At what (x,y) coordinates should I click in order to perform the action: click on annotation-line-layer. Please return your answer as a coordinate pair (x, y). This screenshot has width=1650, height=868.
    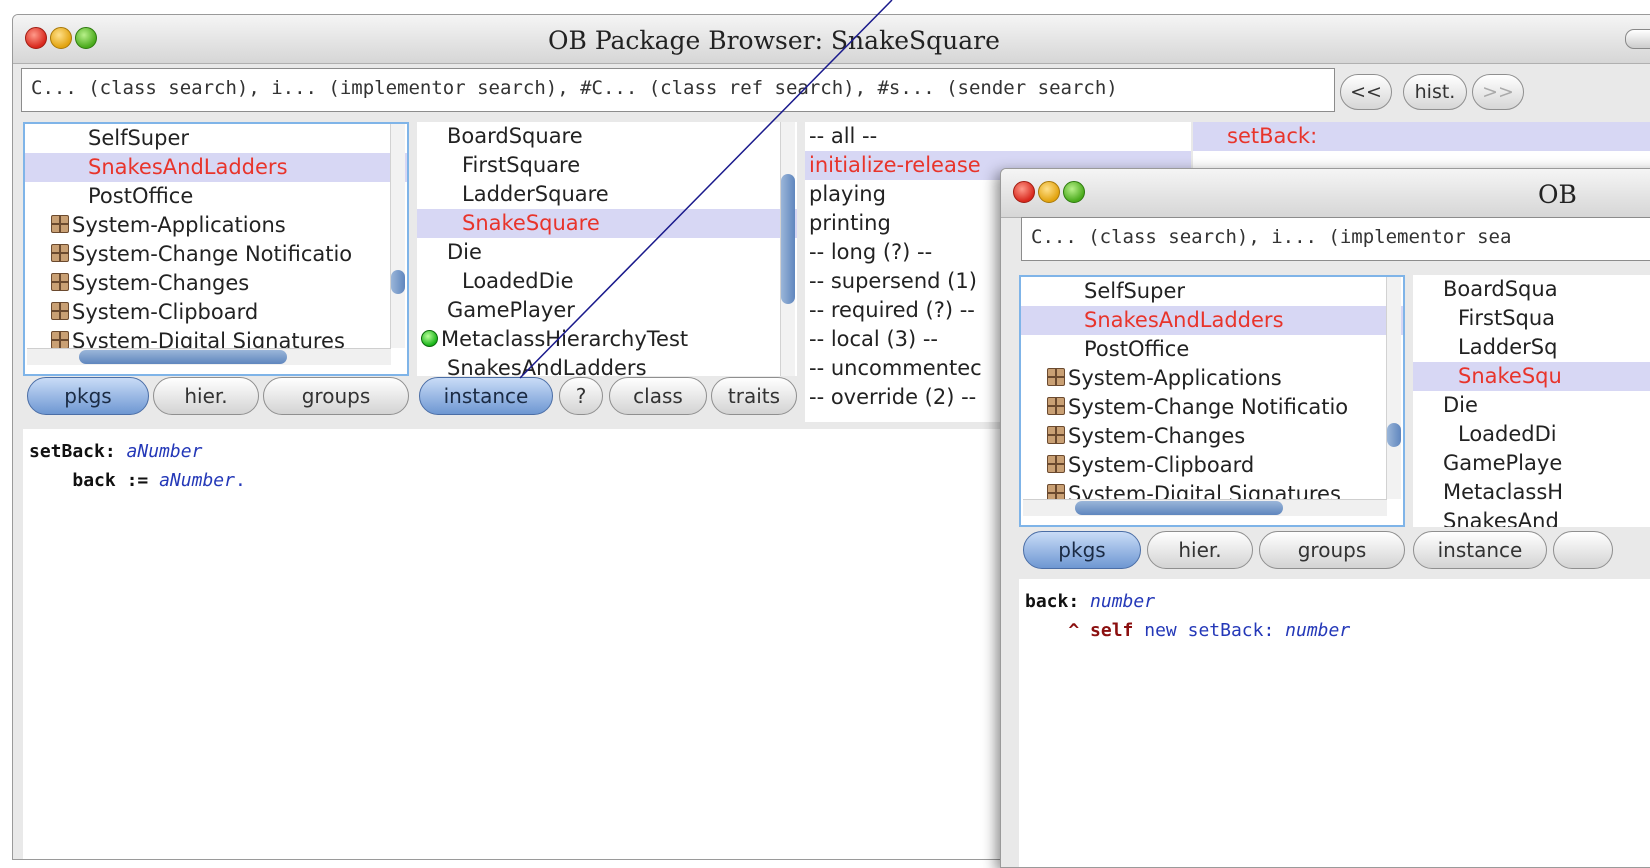
    Looking at the image, I should click on (706, 189).